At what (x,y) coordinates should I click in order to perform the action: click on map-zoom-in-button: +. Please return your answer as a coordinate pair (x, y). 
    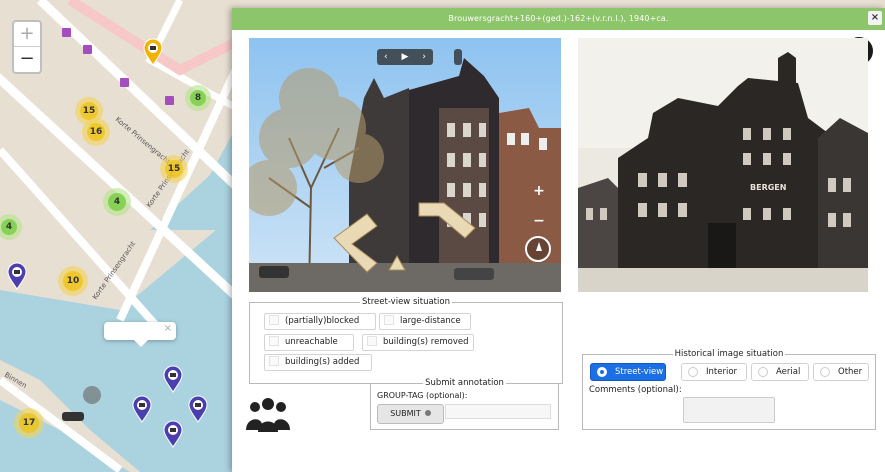
    Looking at the image, I should click on (27, 34).